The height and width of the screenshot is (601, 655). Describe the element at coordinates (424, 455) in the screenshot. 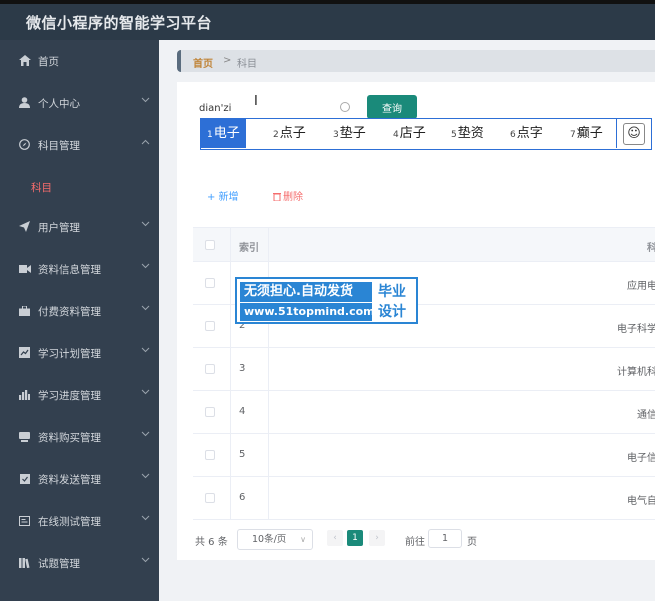

I see `table-row: 5 电子信息` at that location.